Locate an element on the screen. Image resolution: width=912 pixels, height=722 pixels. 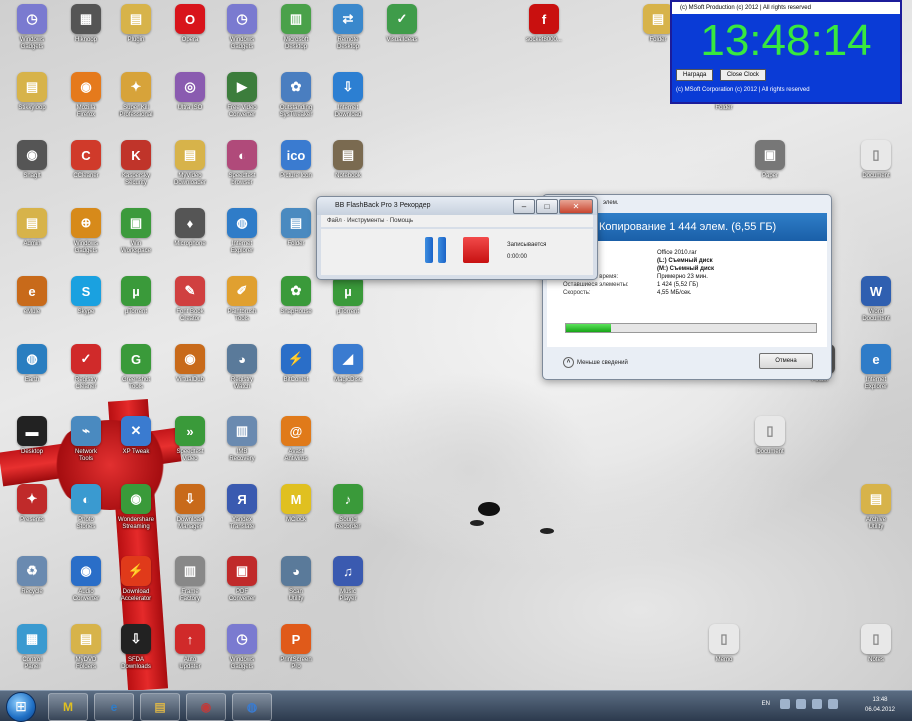
desktop-icon: ▤ Plugin is located at coordinates (136, 34).